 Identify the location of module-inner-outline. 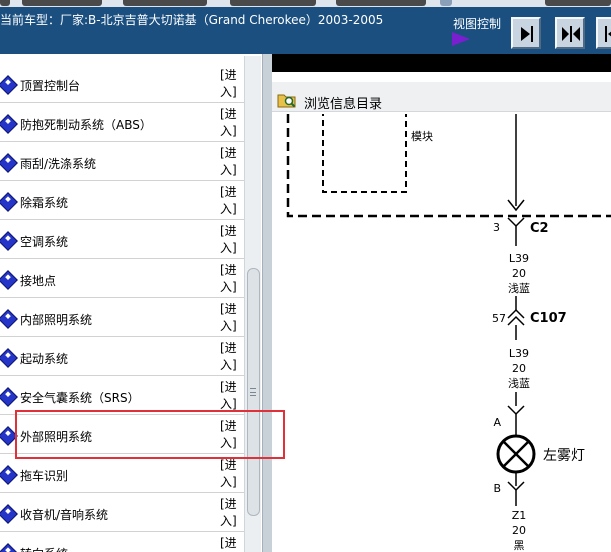
(364, 153).